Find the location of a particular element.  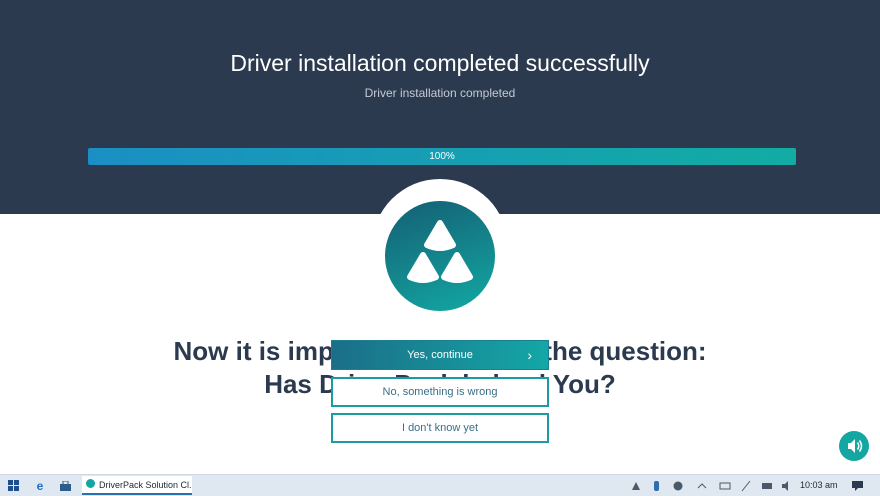

windows-start-icon is located at coordinates (13, 485).